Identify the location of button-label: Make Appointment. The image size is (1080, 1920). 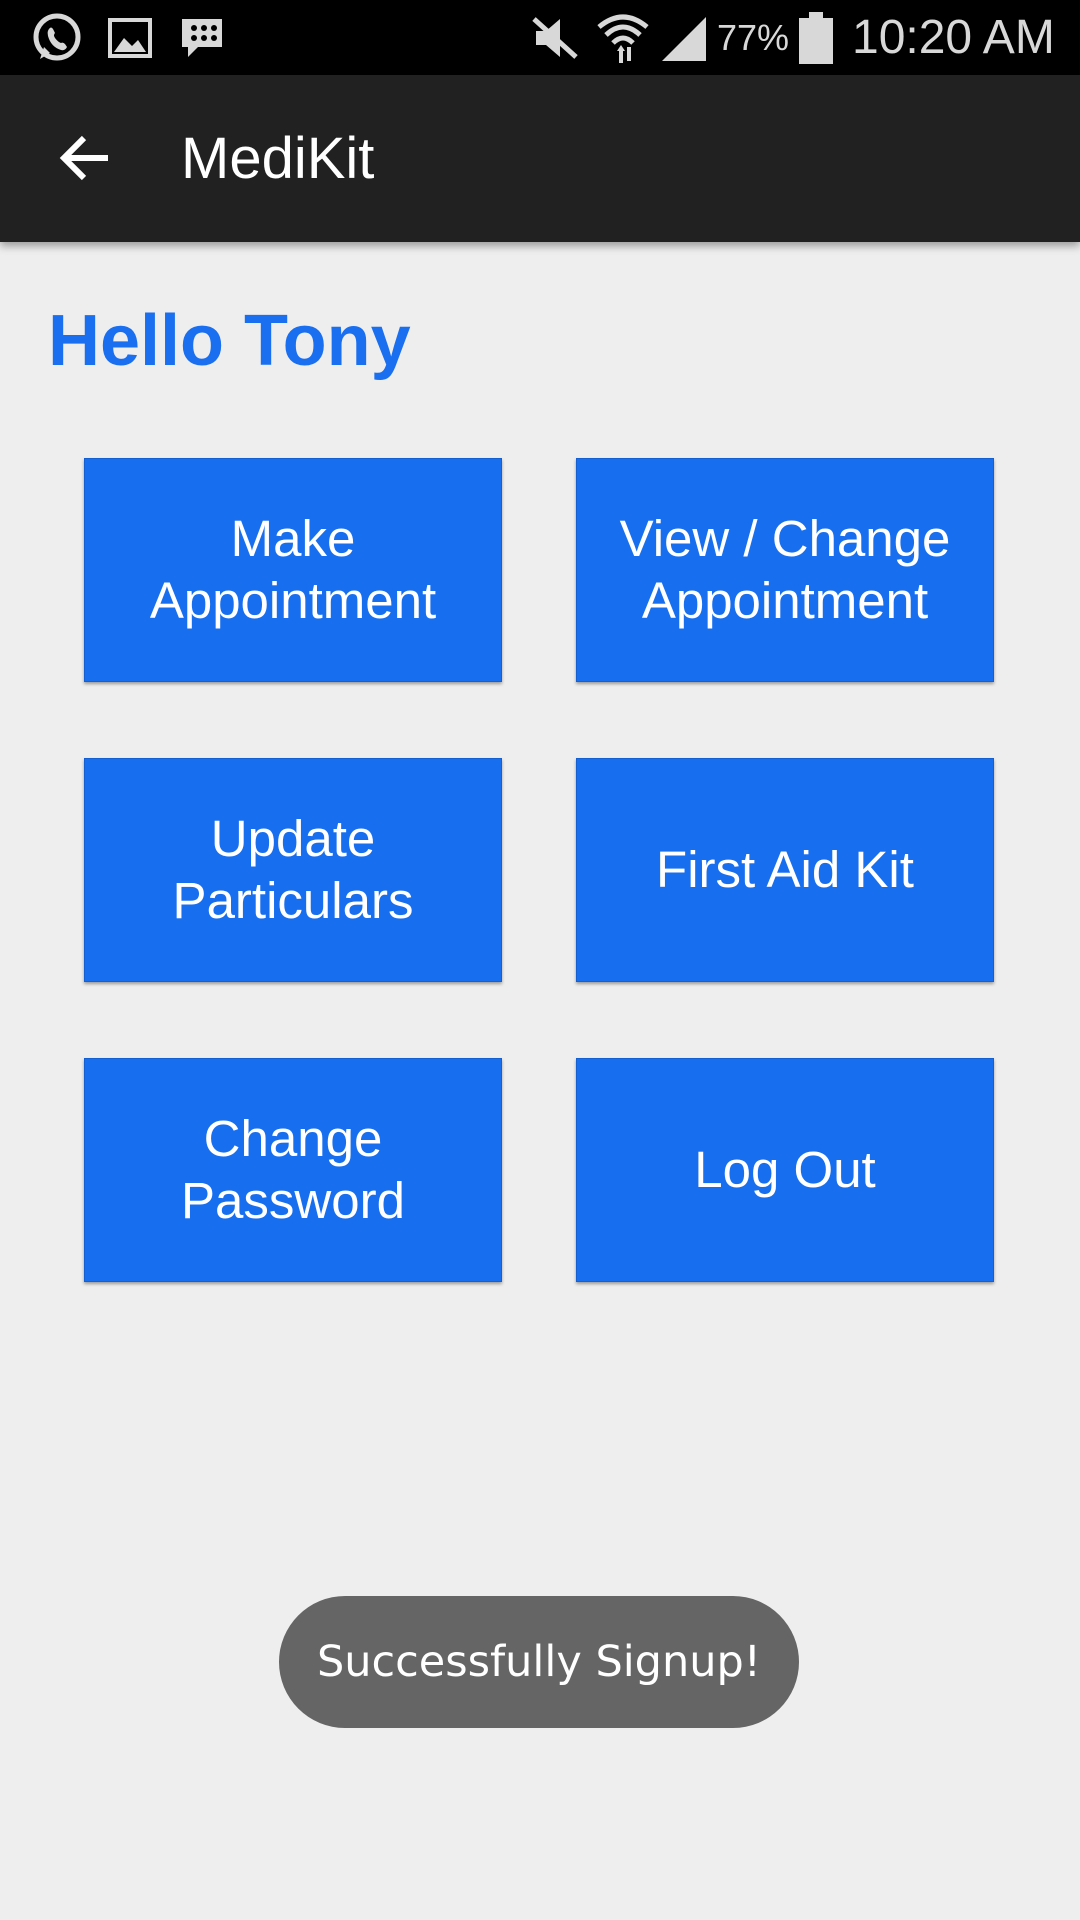
(293, 569).